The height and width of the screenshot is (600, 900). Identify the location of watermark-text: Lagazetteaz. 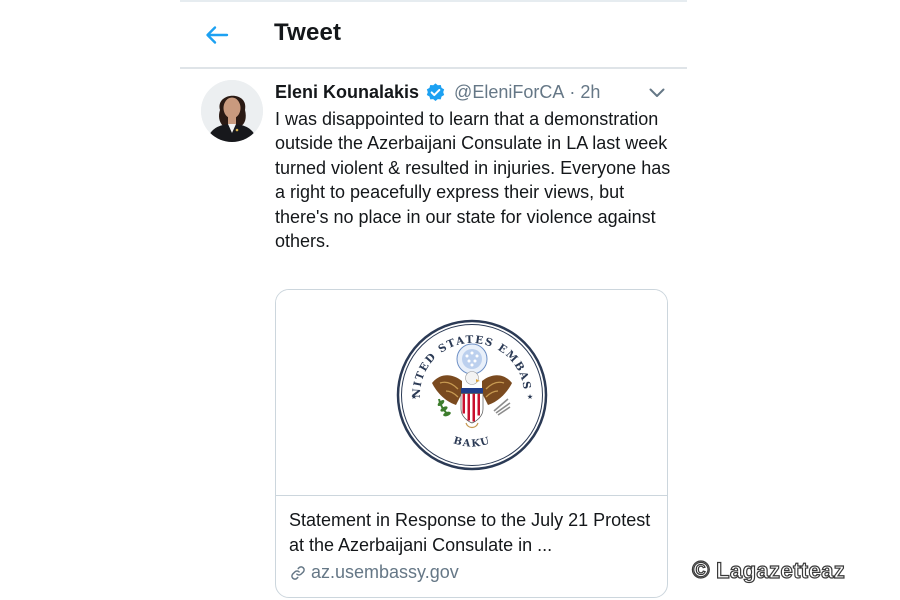
(780, 570).